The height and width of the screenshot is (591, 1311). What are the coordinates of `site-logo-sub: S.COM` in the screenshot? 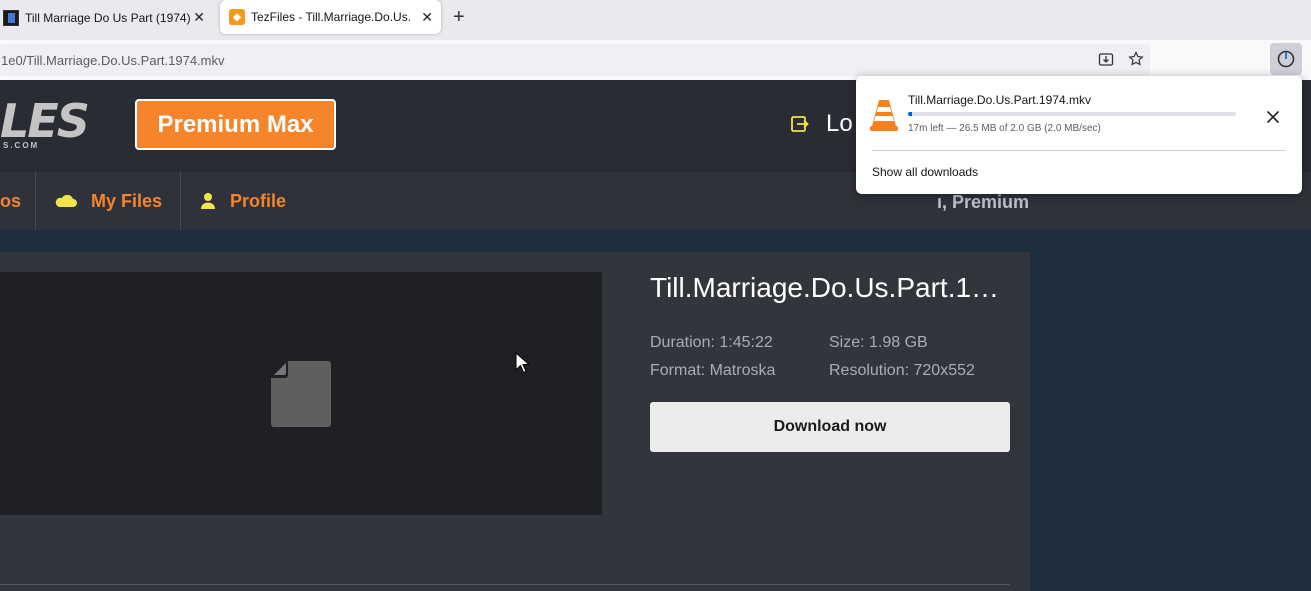 It's located at (21, 145).